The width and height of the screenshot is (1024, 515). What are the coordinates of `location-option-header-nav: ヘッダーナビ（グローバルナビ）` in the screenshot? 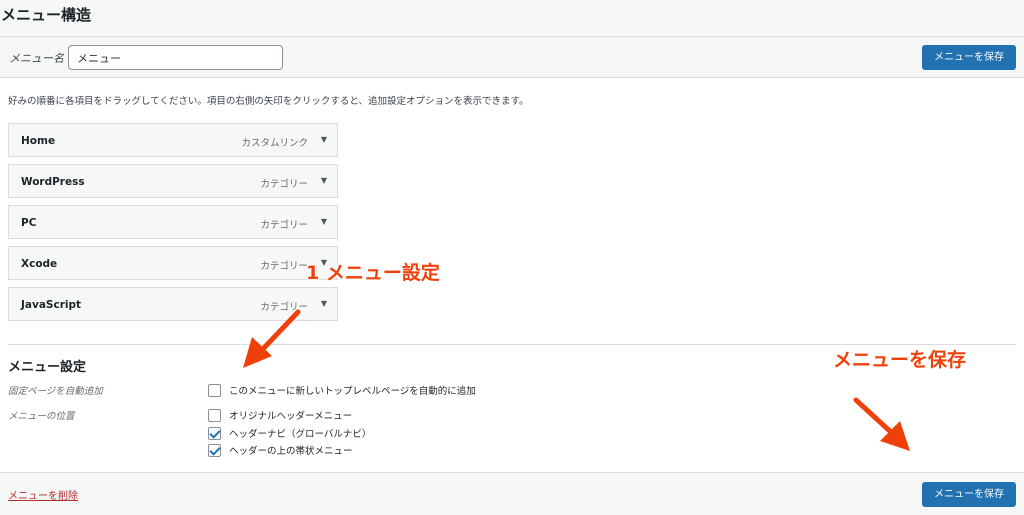 It's located at (289, 433).